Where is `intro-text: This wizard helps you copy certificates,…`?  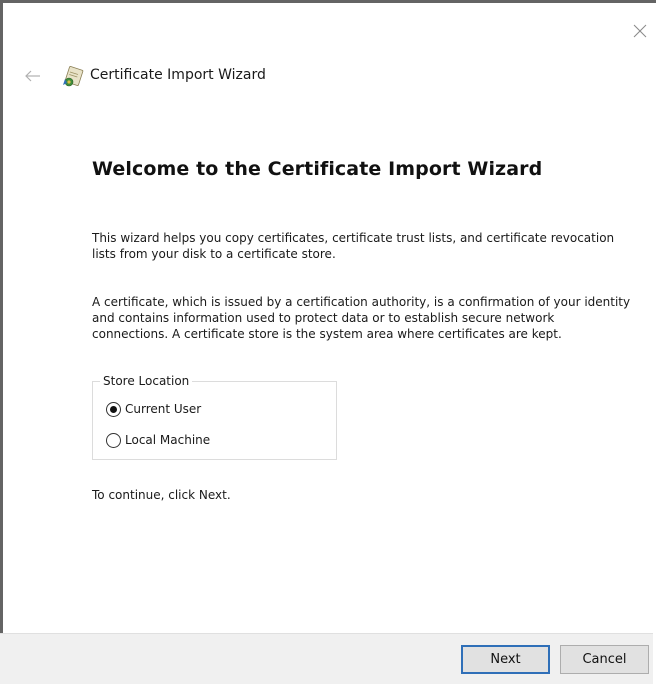
intro-text: This wizard helps you copy certificates,… is located at coordinates (353, 246).